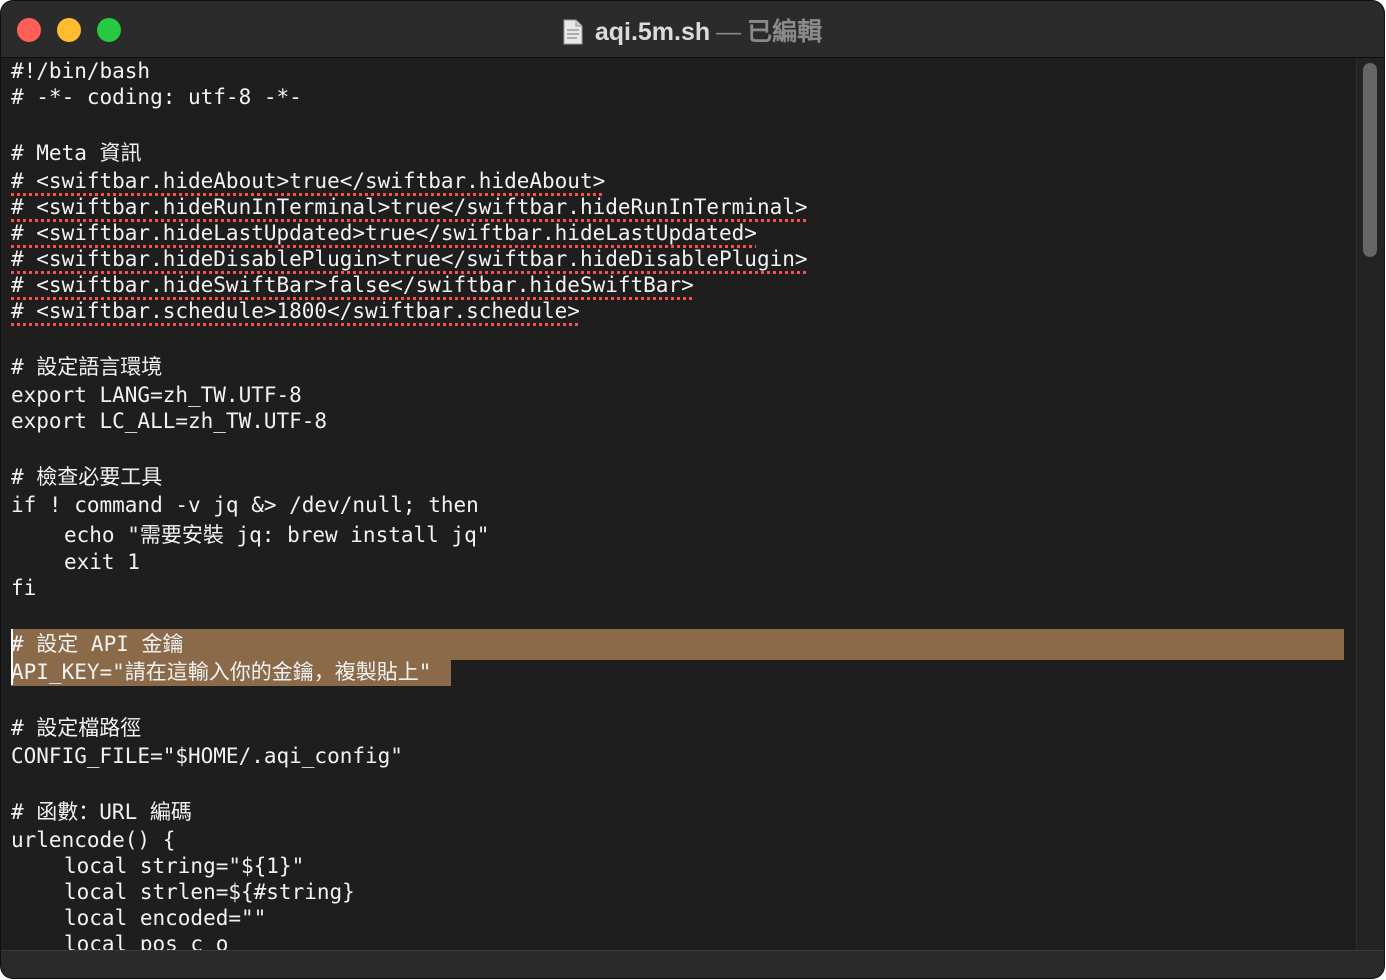 This screenshot has height=980, width=1386. I want to click on code-line: if ! command -v jq &> /dev/null; then, so click(245, 505).